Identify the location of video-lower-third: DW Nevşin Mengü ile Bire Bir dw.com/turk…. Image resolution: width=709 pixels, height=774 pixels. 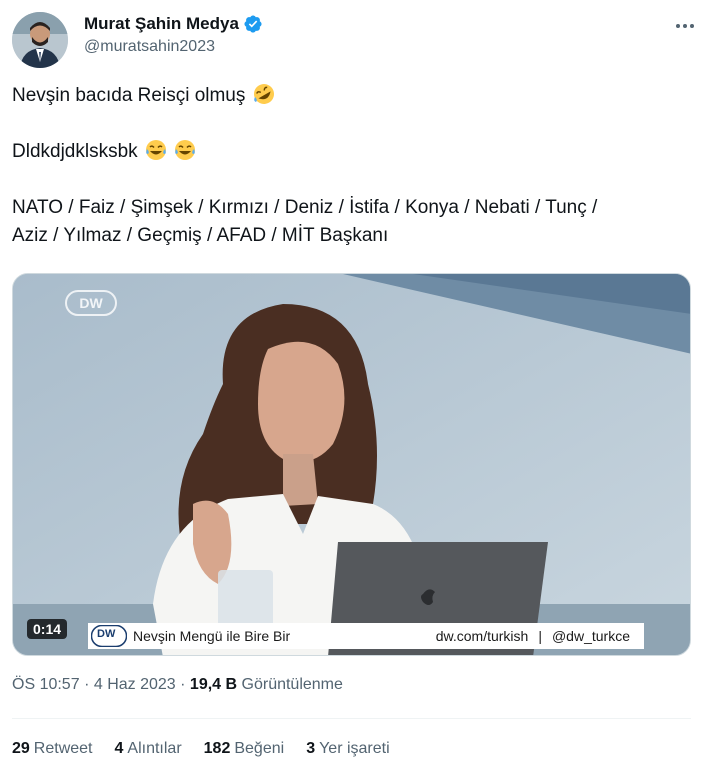
(366, 636).